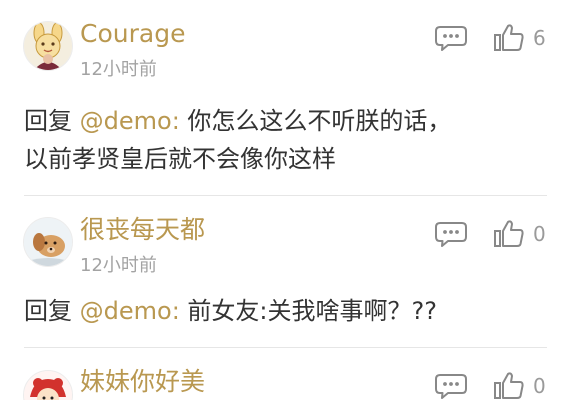 This screenshot has width=571, height=400. I want to click on username: 妹妹你好美, so click(142, 382).